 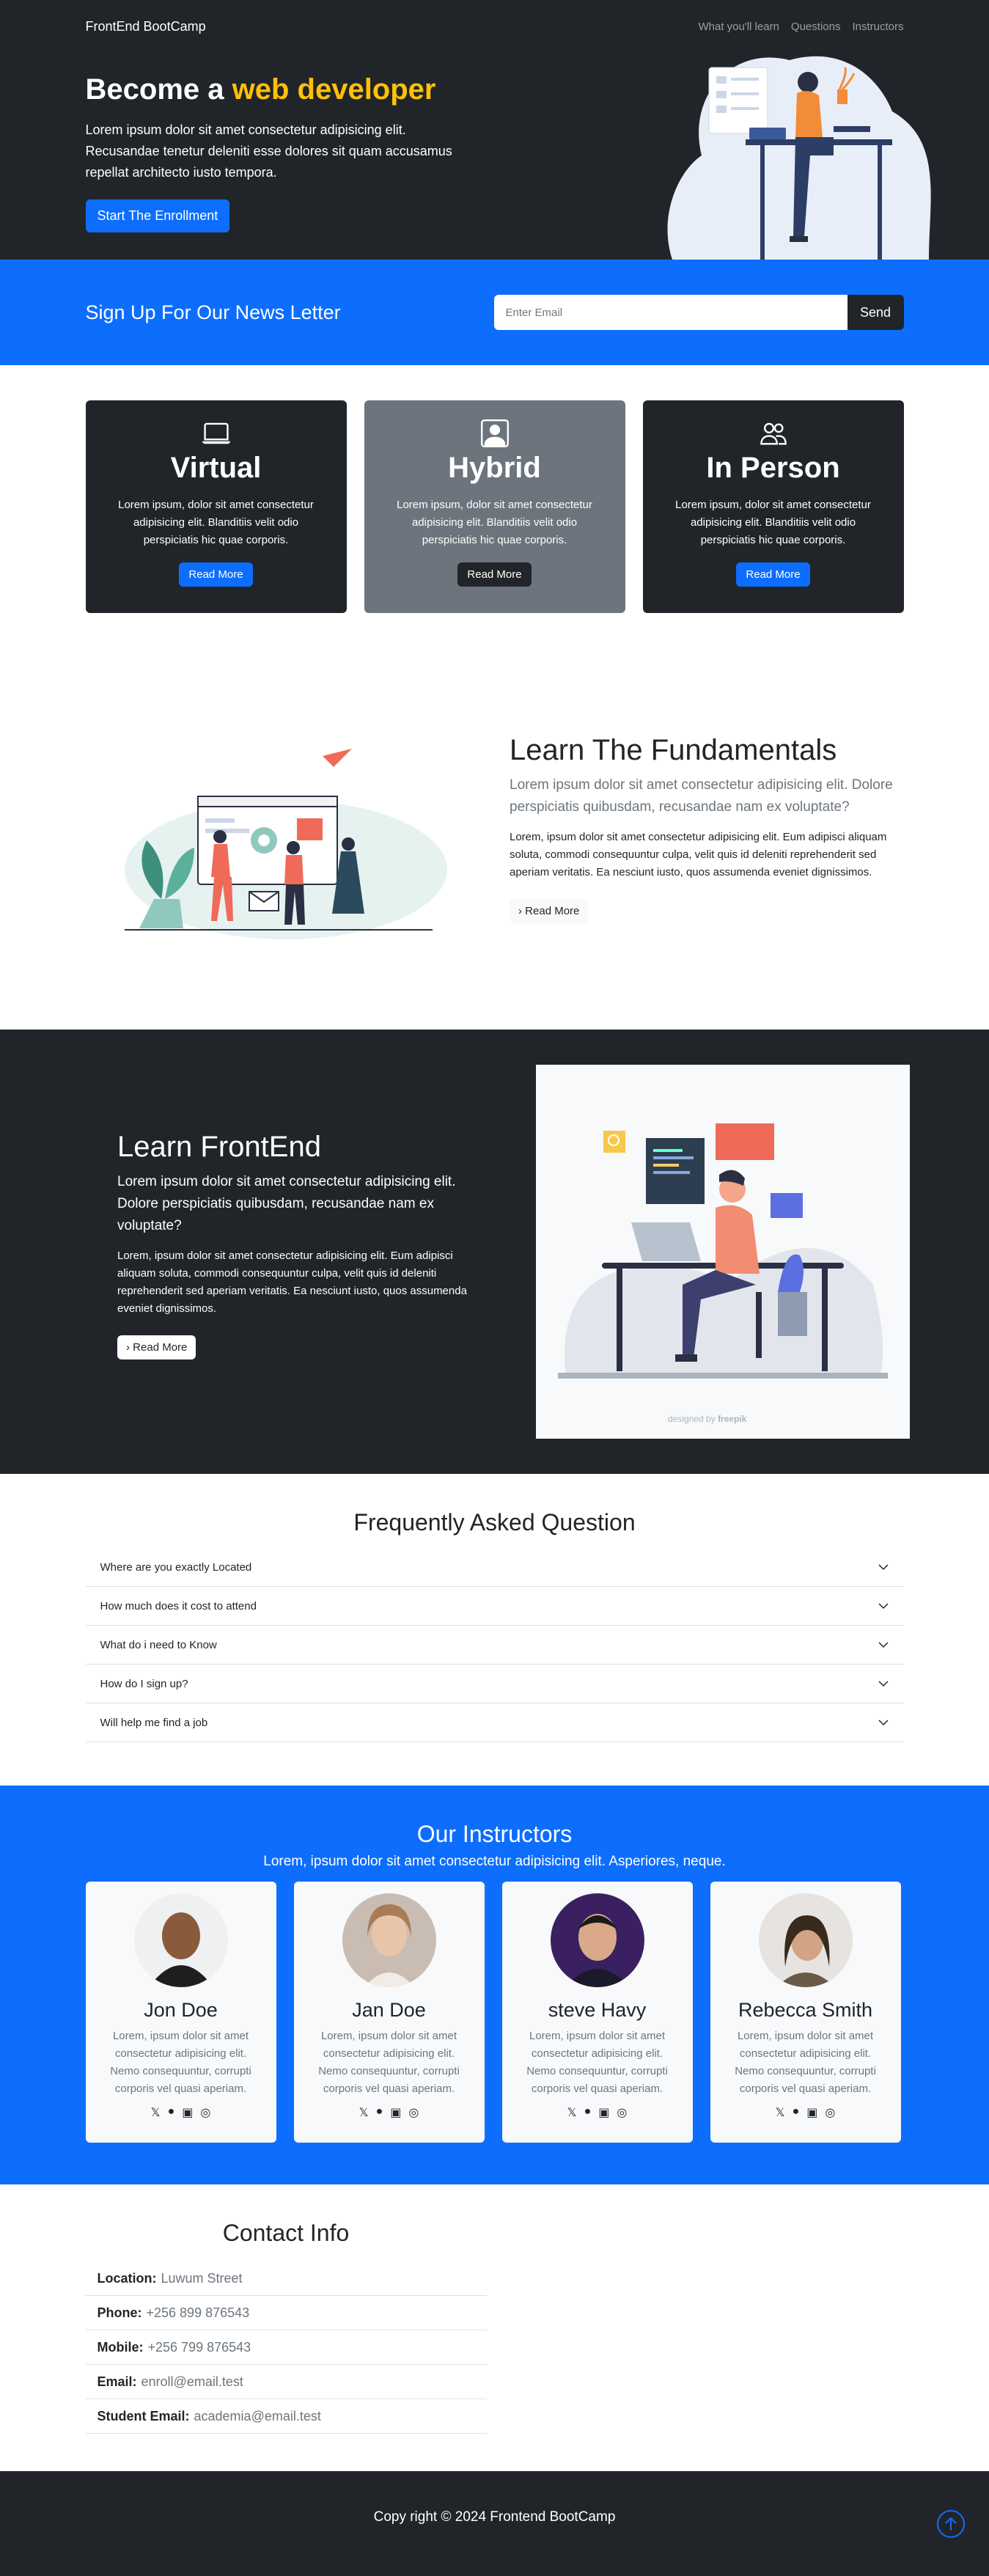 I want to click on faq-item: Will help me find a job, so click(x=494, y=1723).